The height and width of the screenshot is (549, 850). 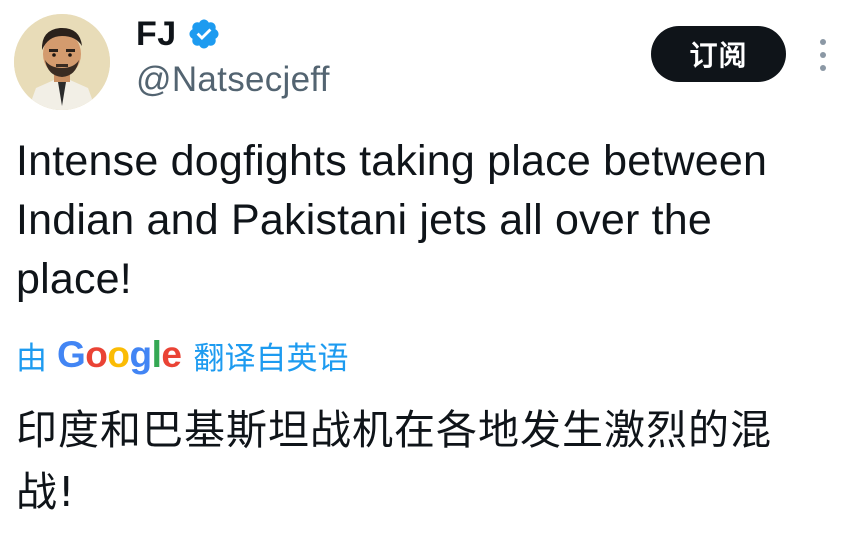 What do you see at coordinates (156, 34) in the screenshot?
I see `display-name: FJ` at bounding box center [156, 34].